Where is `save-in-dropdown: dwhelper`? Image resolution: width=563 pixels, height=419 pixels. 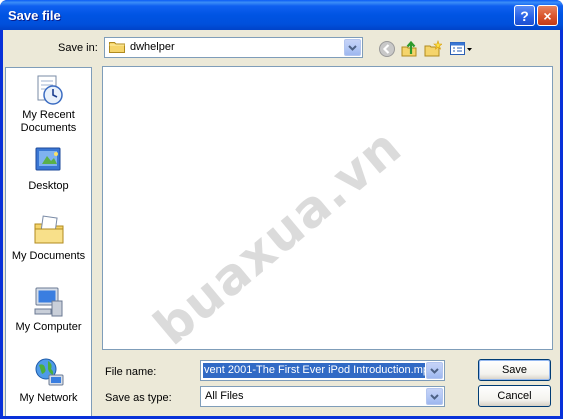 save-in-dropdown: dwhelper is located at coordinates (233, 47).